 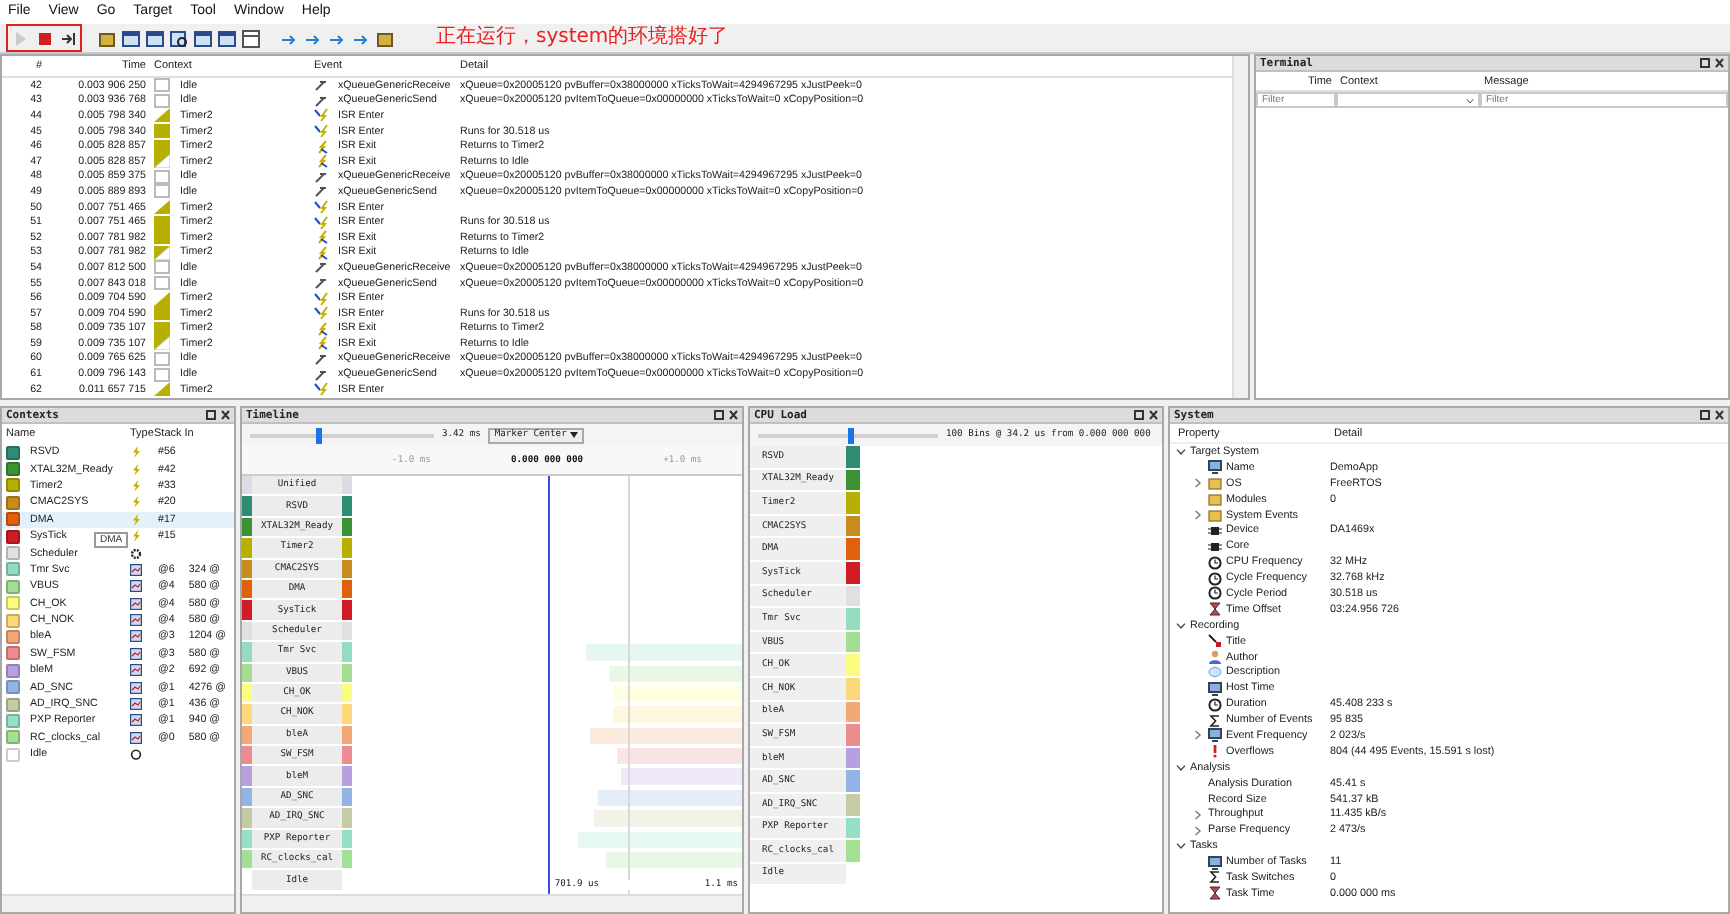 I want to click on exclamation-icon, so click(x=1215, y=751).